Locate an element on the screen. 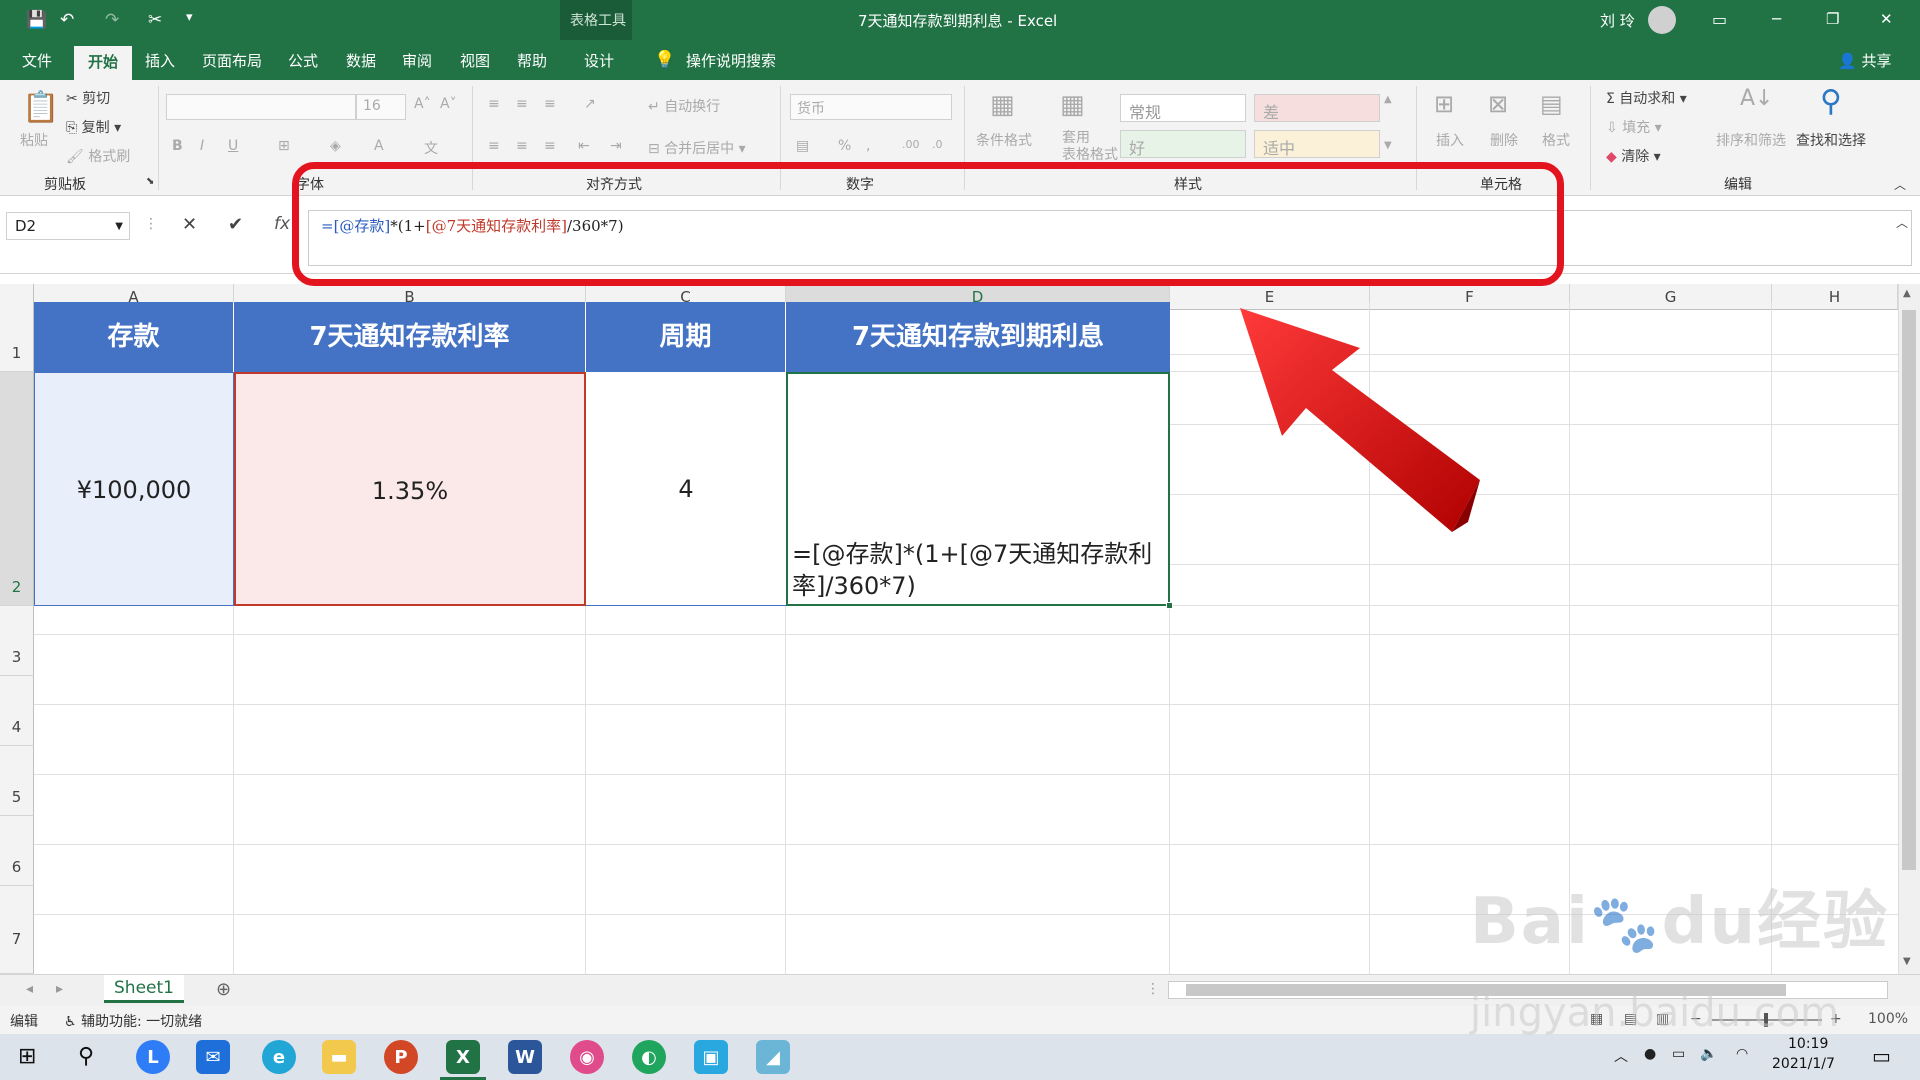 This screenshot has height=1080, width=1920. shrink-font-icon: A˅ is located at coordinates (448, 104).